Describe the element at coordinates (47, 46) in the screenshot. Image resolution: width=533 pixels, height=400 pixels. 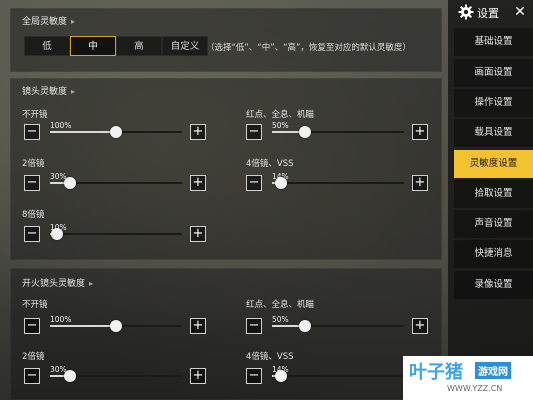
I see `preset-low: 低` at that location.